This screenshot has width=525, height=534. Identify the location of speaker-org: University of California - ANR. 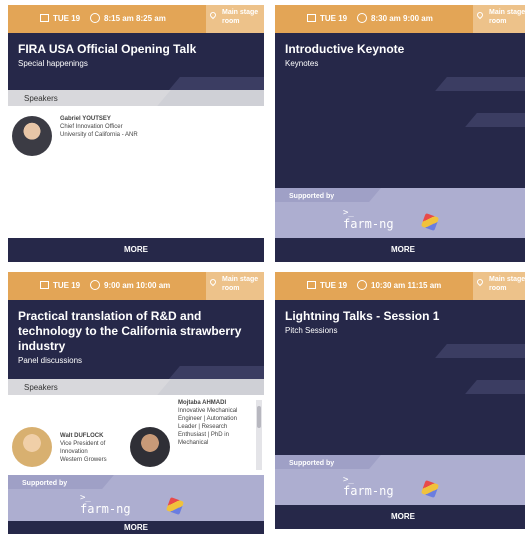
(99, 135).